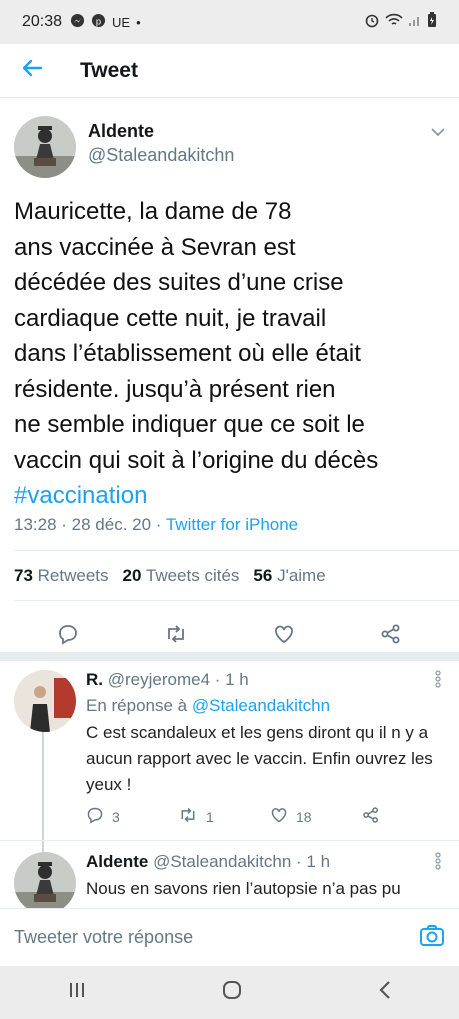 This screenshot has height=1019, width=459. I want to click on thread-line, so click(43, 792).